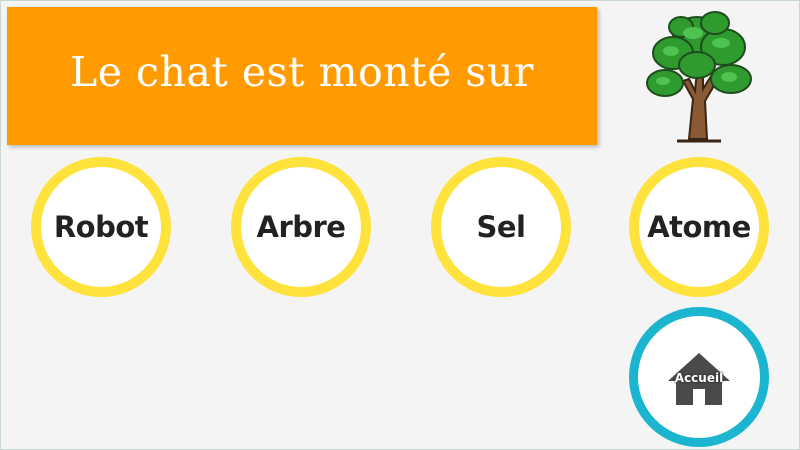 This screenshot has height=450, width=800. I want to click on choice-button-2: Arbre, so click(301, 227).